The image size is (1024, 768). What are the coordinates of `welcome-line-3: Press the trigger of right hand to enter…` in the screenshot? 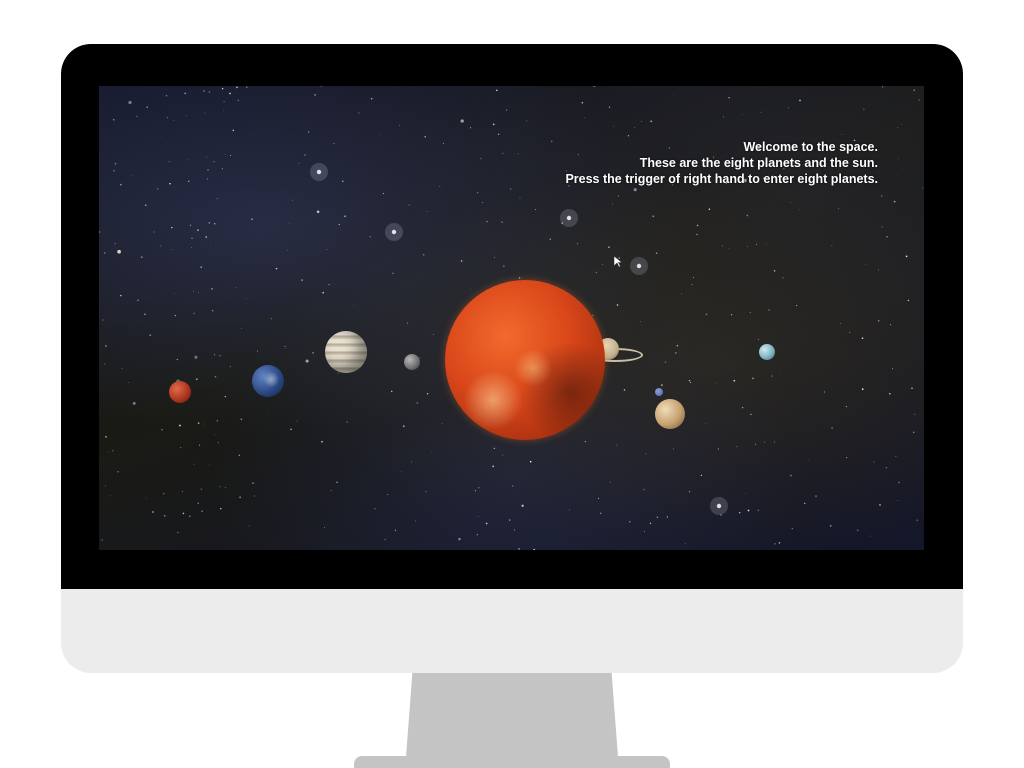 It's located at (721, 179).